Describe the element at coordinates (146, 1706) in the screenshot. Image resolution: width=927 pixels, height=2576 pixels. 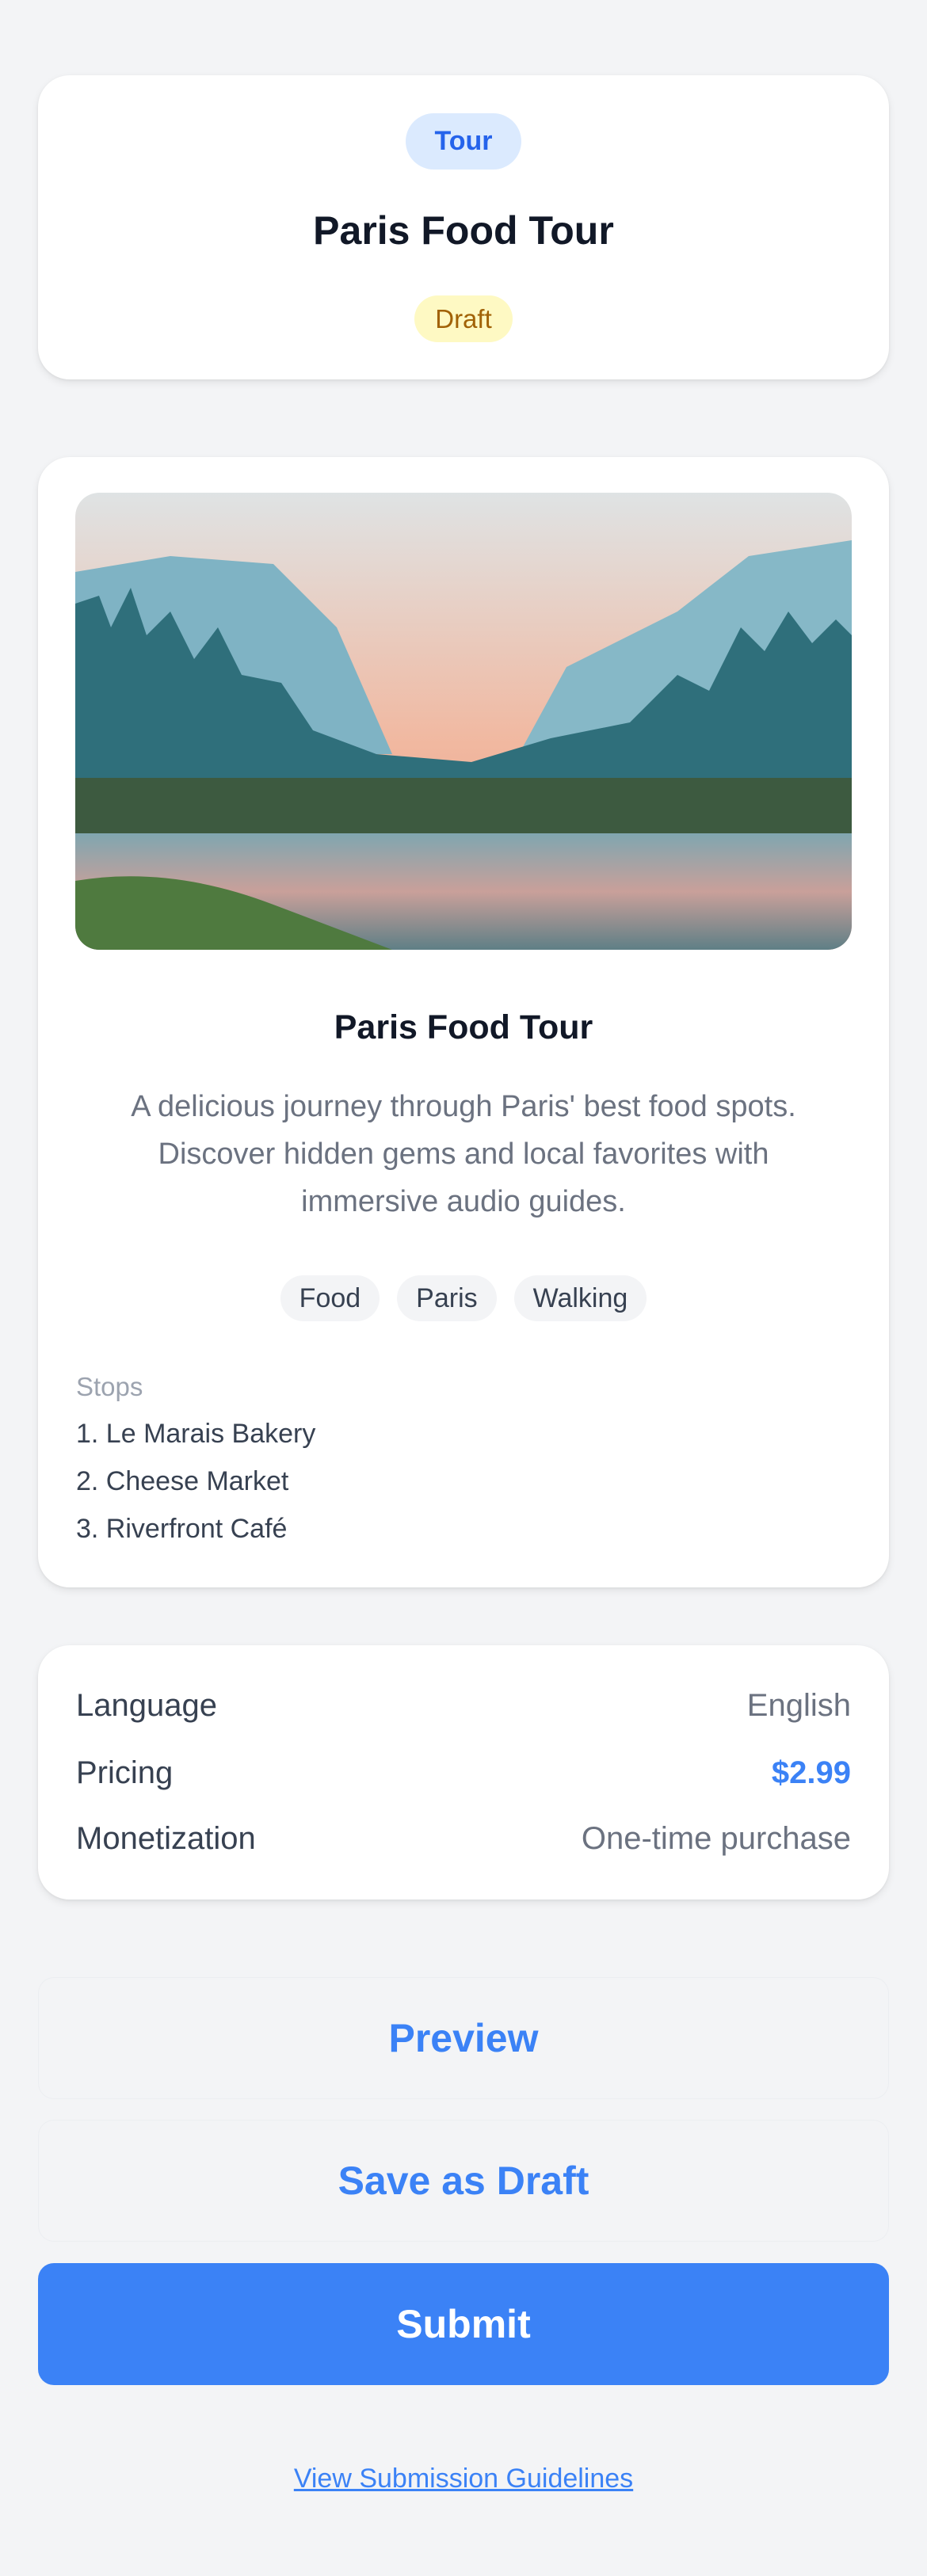
I see `language-label: Language` at that location.